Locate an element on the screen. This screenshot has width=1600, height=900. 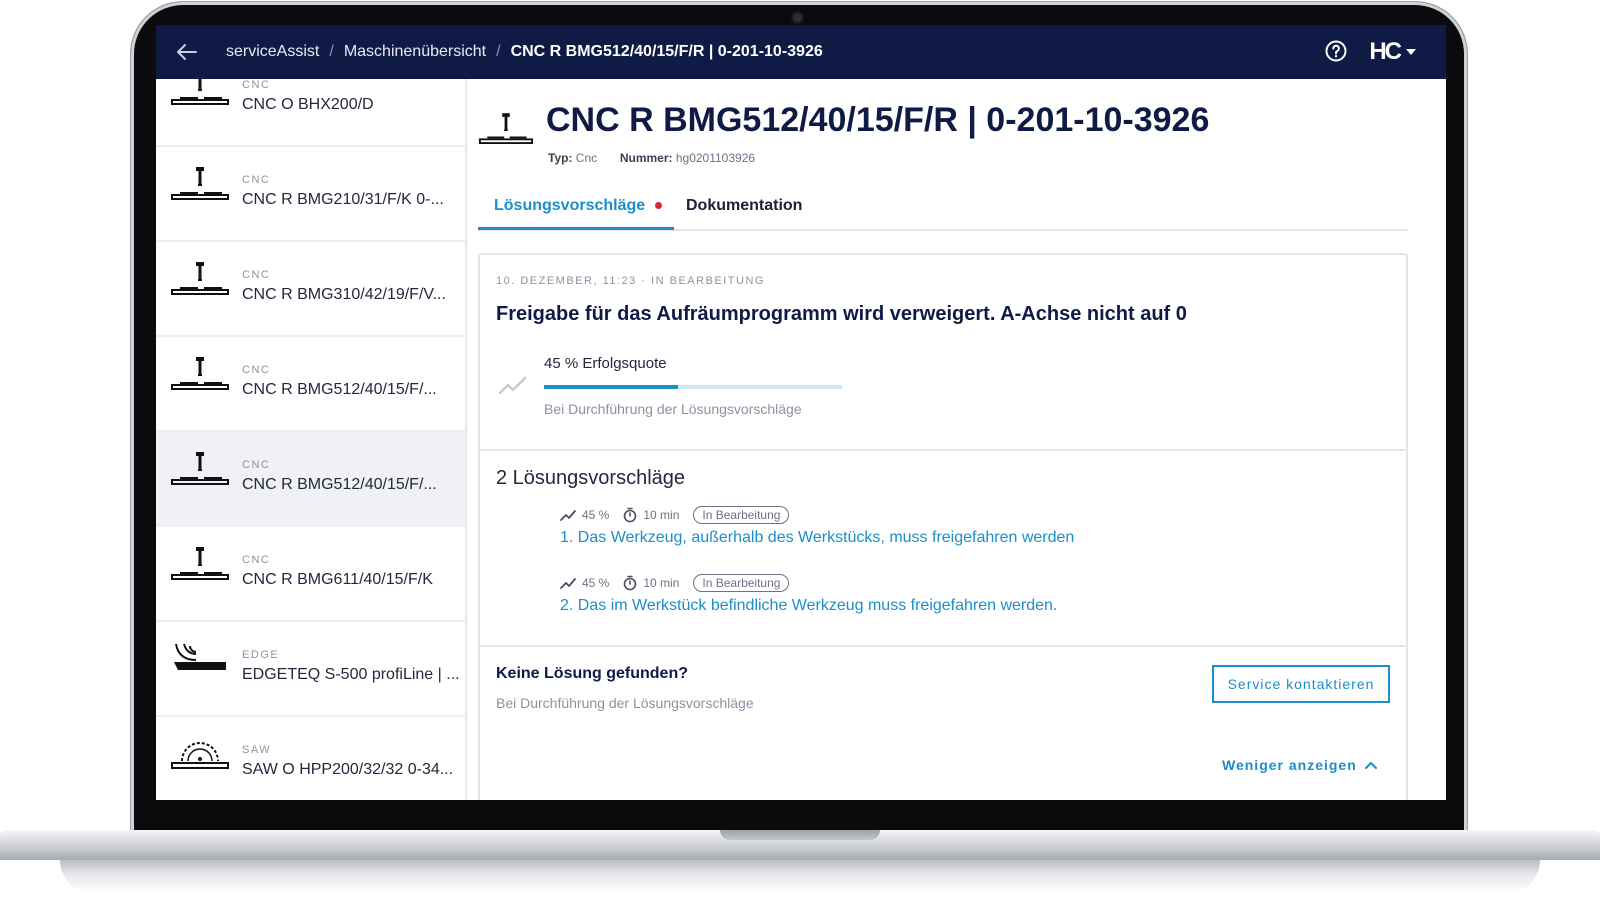
tab-documentation-label: Dokumentation is located at coordinates (744, 205).